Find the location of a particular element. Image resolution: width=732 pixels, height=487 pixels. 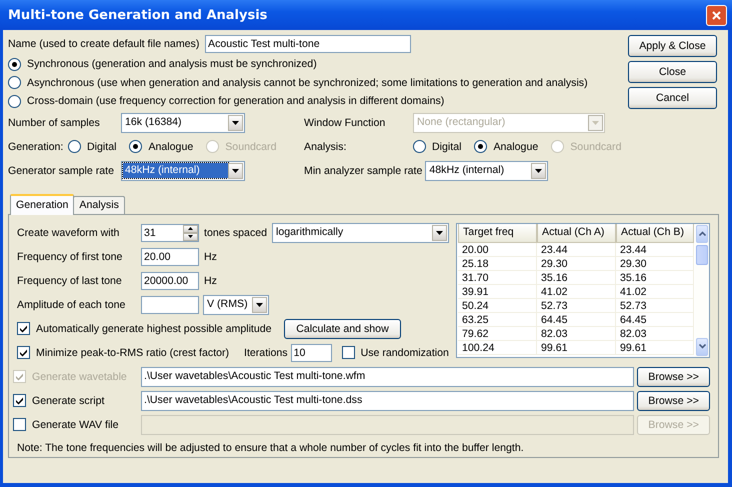

dropdown: V (RMS) is located at coordinates (236, 304).